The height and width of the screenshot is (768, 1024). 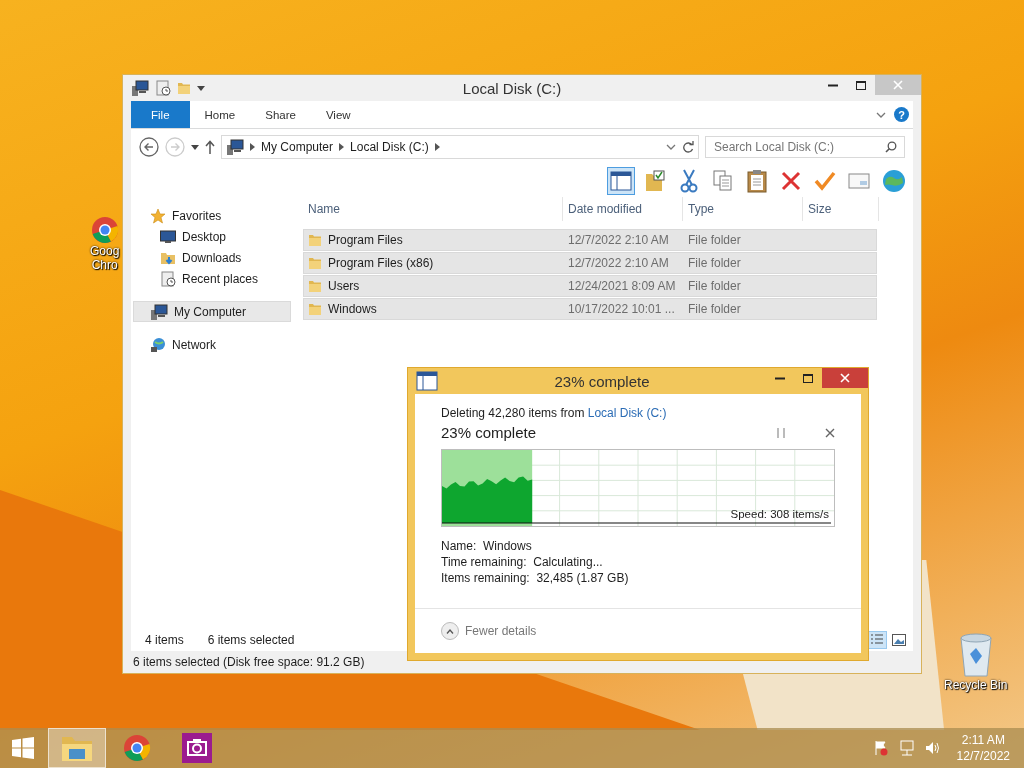 What do you see at coordinates (160, 114) in the screenshot?
I see `file-menu-button: File` at bounding box center [160, 114].